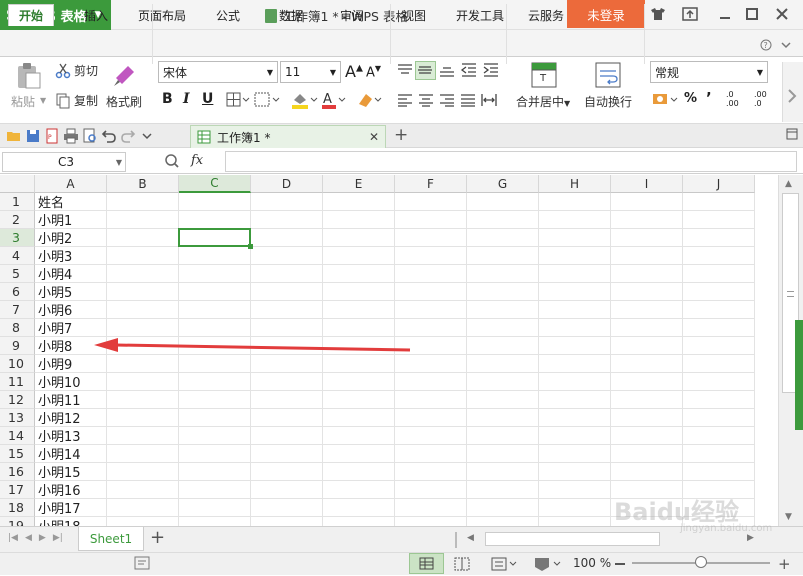 The width and height of the screenshot is (803, 576). What do you see at coordinates (287, 202) in the screenshot?
I see `cell-d1` at bounding box center [287, 202].